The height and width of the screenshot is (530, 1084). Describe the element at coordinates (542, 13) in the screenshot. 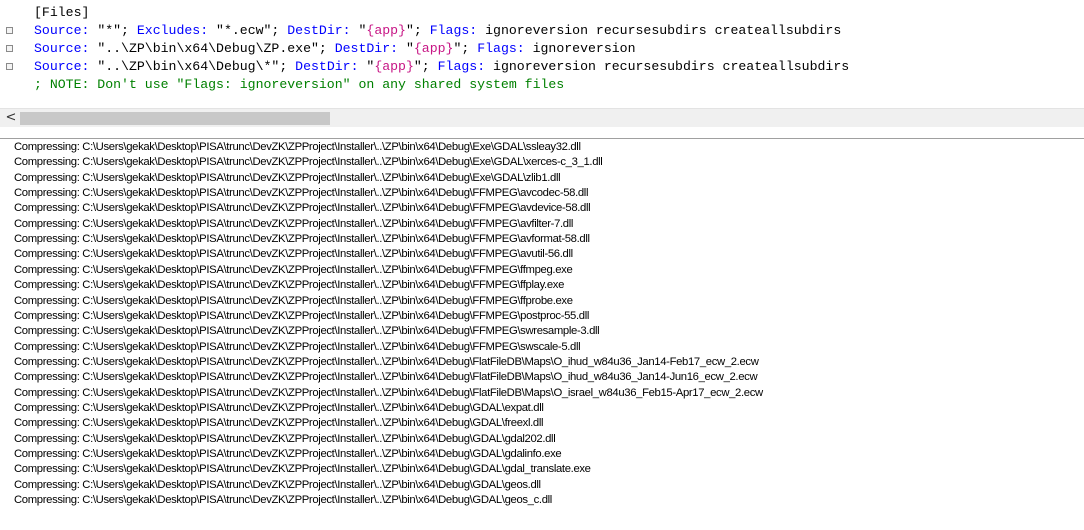

I see `editor-line: [Files]` at that location.